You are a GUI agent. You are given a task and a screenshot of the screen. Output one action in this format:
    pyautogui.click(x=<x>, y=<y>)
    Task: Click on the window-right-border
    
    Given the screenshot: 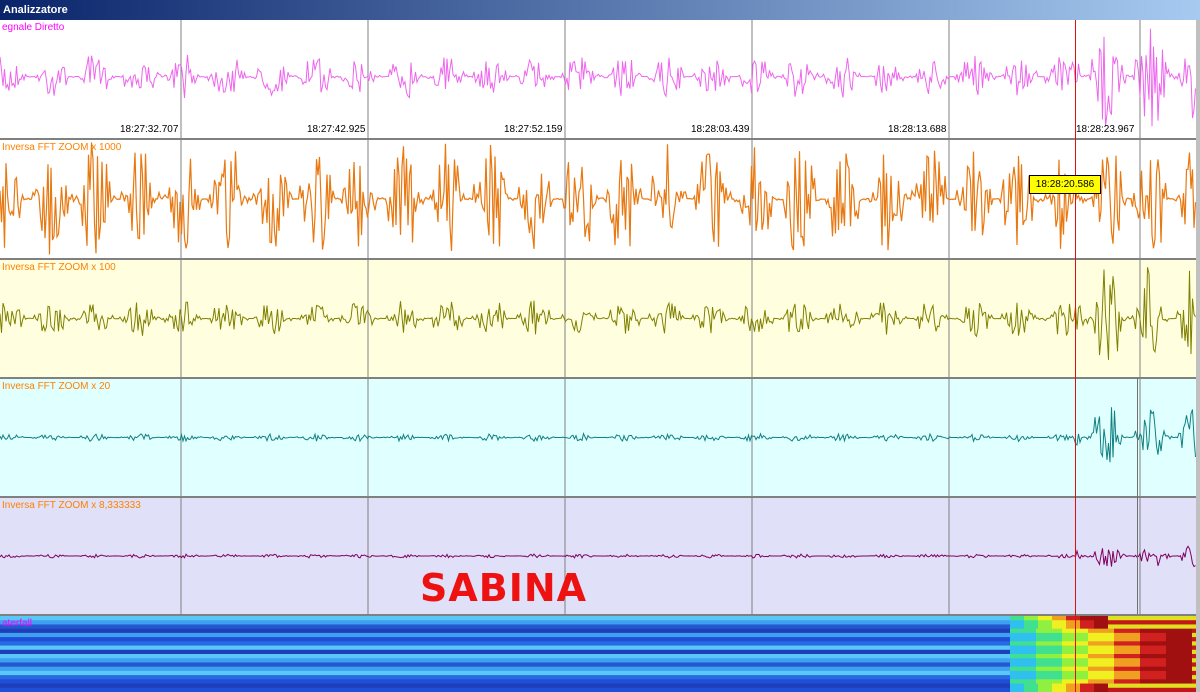 What is the action you would take?
    pyautogui.click(x=1198, y=356)
    